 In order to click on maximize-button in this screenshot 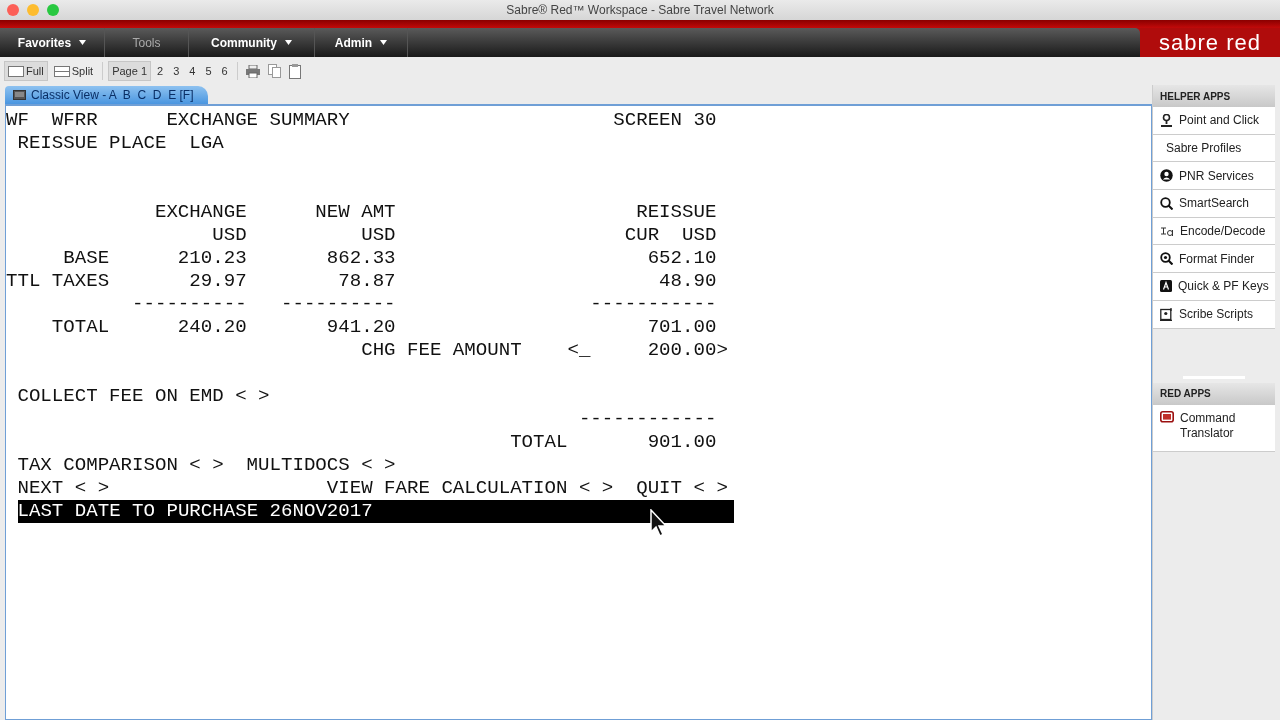, I will do `click(53, 10)`.